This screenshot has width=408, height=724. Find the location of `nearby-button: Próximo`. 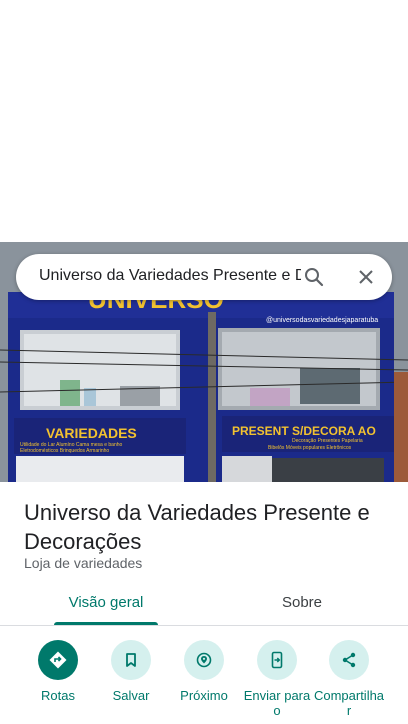

nearby-button: Próximo is located at coordinates (204, 671).